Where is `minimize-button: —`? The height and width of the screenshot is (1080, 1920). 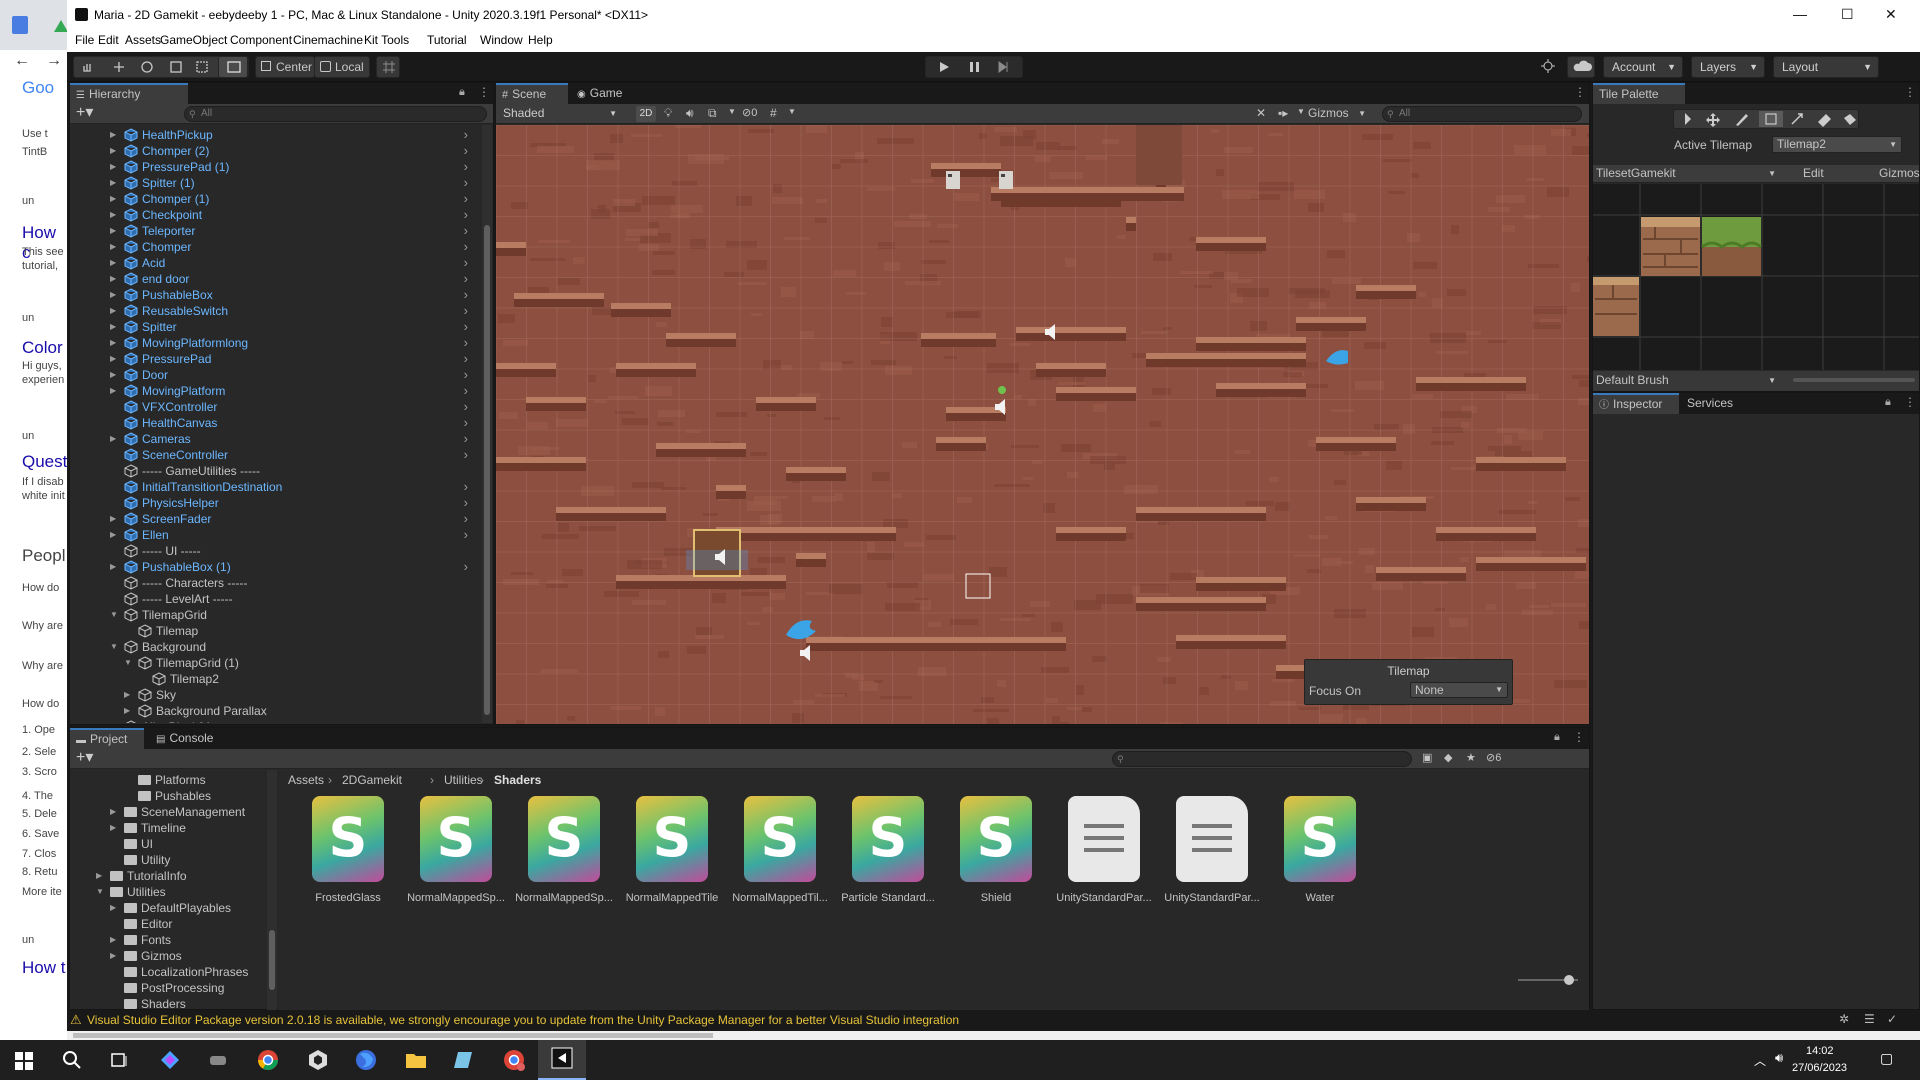
minimize-button: — is located at coordinates (1800, 14).